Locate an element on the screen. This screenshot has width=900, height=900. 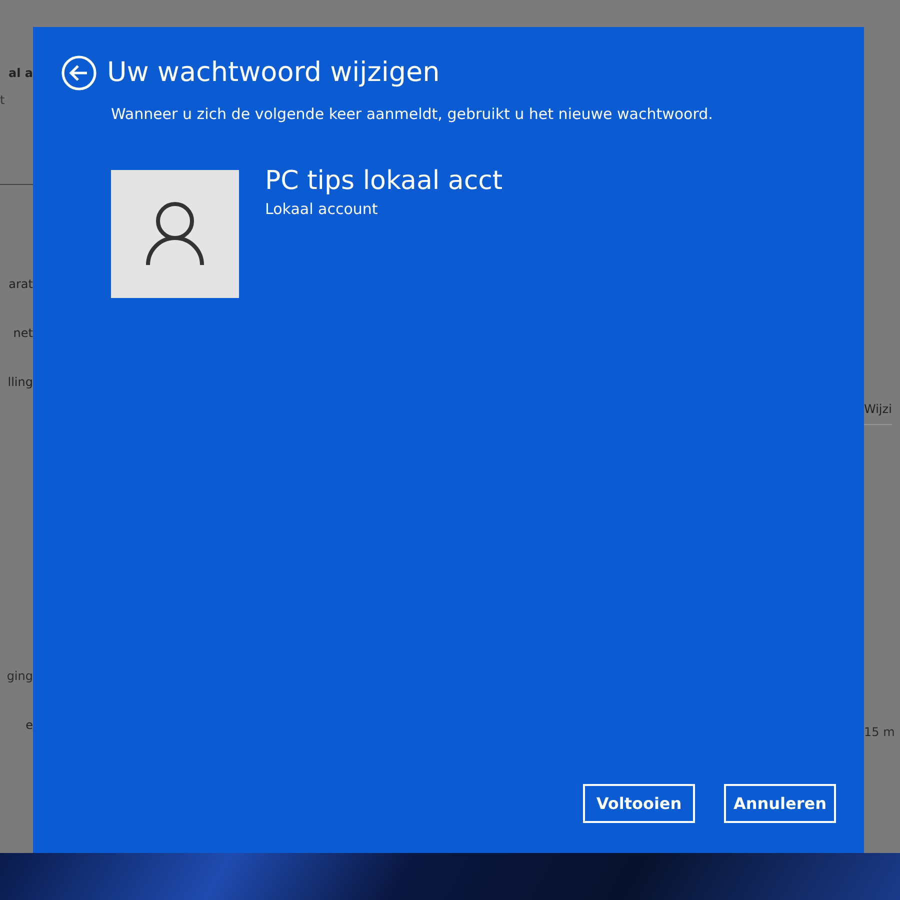
background-text: net is located at coordinates (23, 333).